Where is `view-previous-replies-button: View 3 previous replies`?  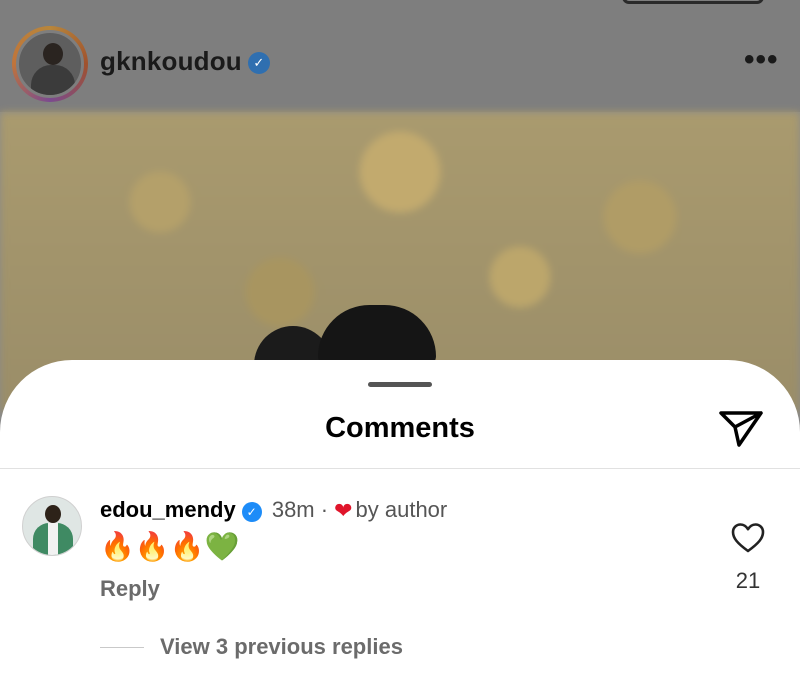 view-previous-replies-button: View 3 previous replies is located at coordinates (281, 647).